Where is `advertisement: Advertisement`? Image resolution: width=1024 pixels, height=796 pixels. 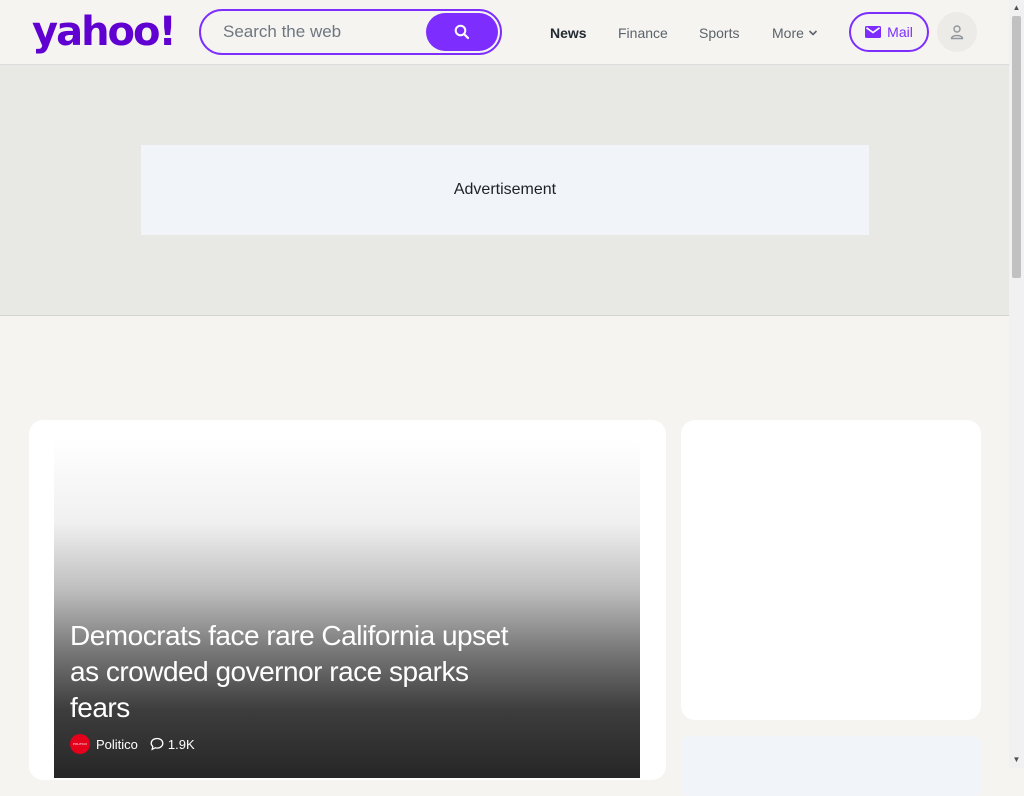 advertisement: Advertisement is located at coordinates (505, 190).